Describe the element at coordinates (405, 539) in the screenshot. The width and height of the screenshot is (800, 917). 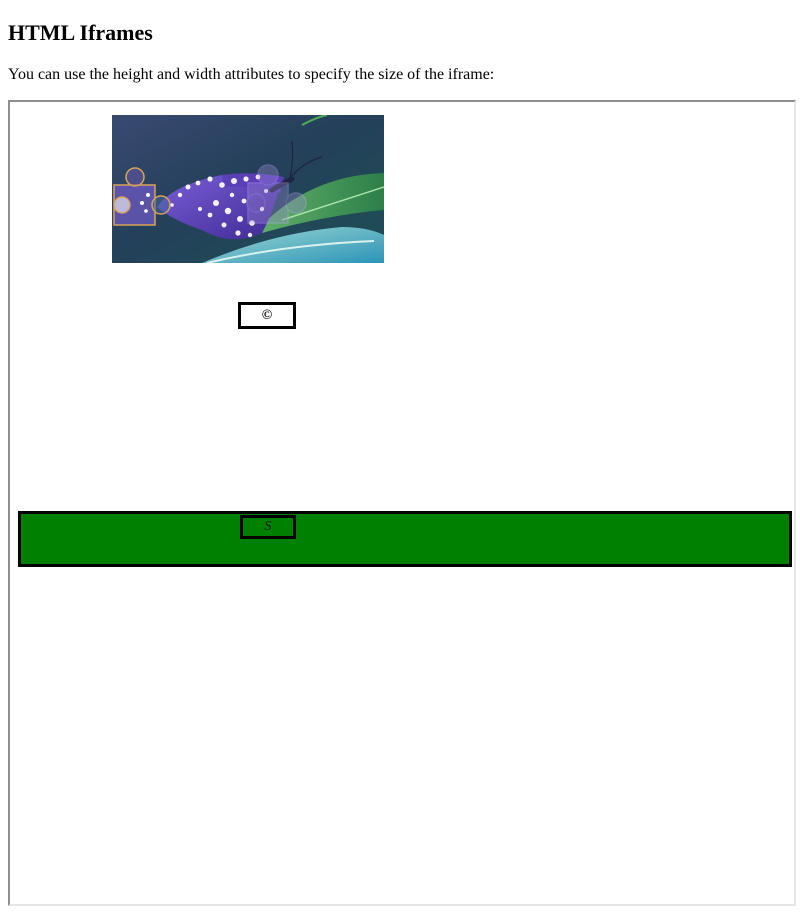
I see `green-slider-bar: S` at that location.